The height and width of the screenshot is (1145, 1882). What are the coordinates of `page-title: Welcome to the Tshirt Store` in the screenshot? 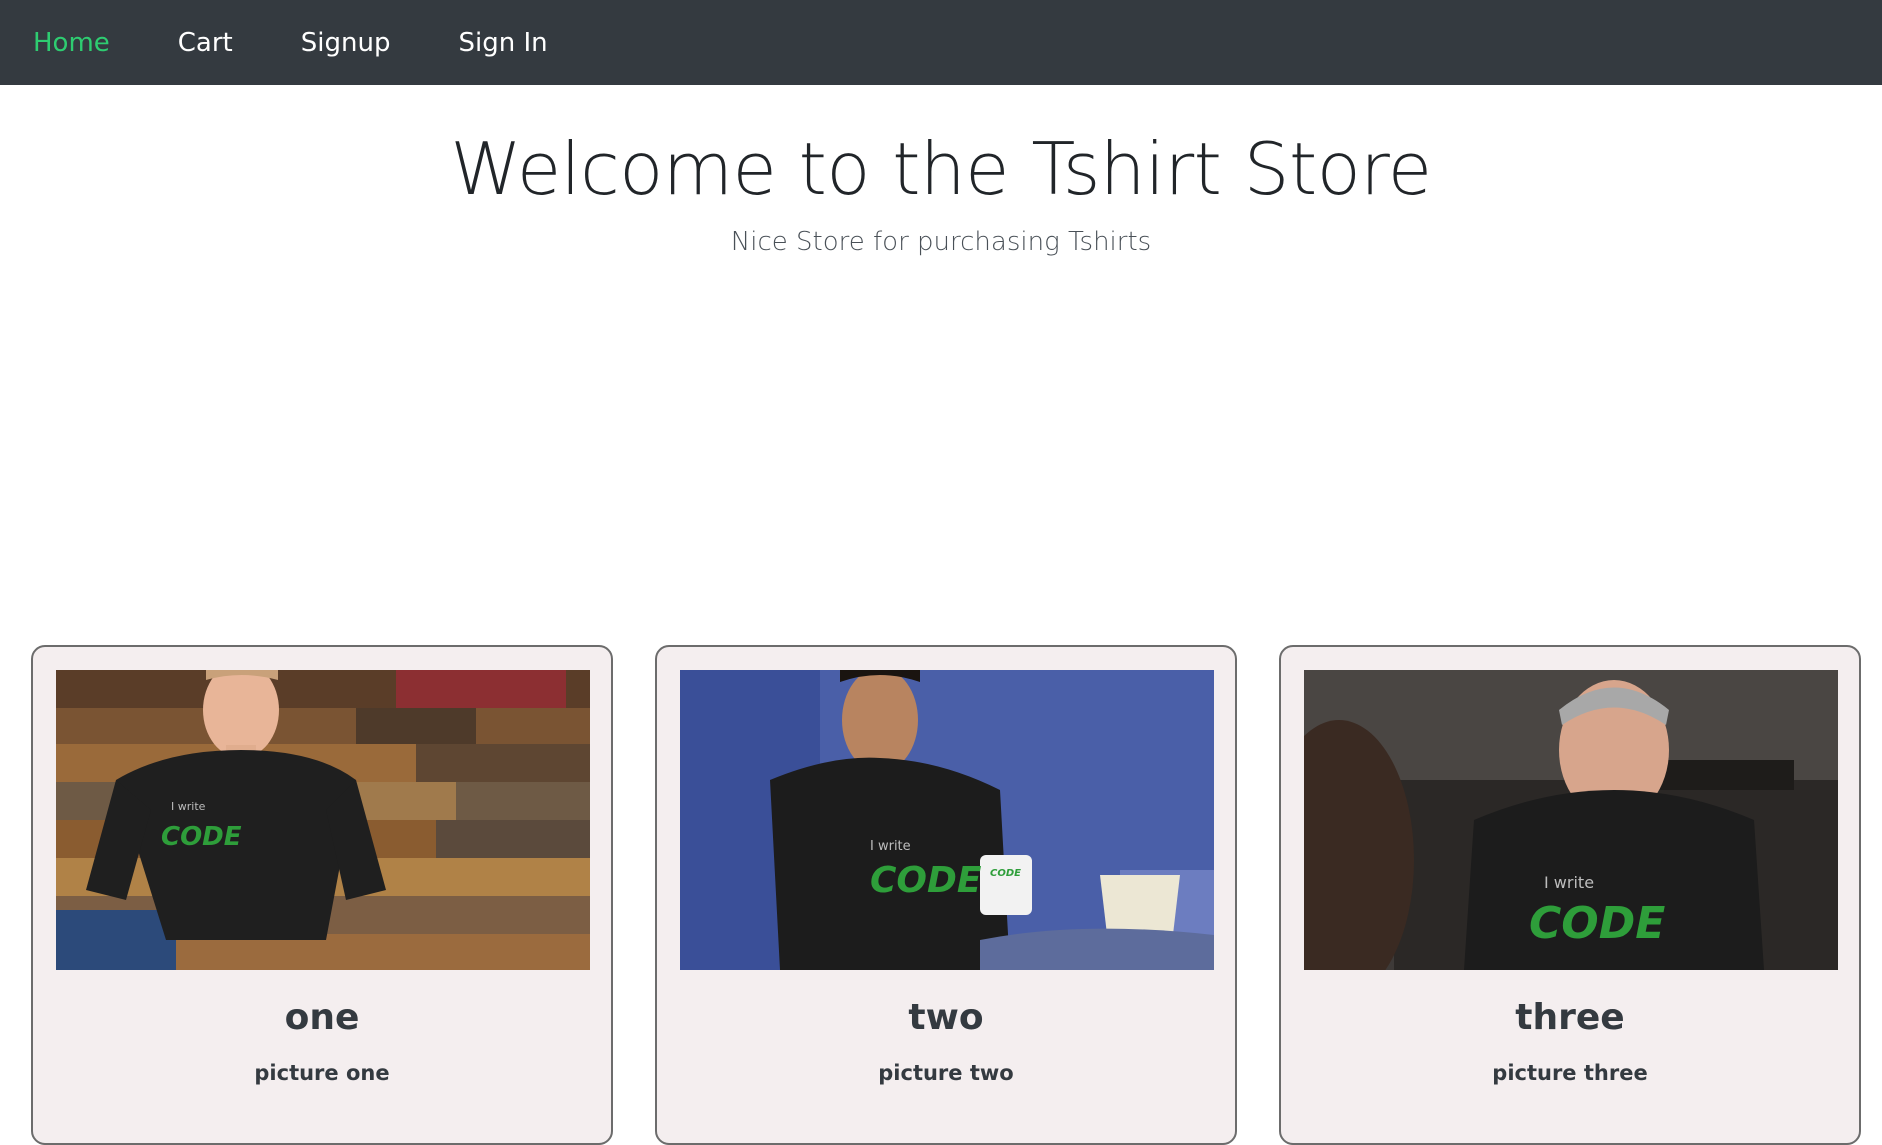 It's located at (941, 169).